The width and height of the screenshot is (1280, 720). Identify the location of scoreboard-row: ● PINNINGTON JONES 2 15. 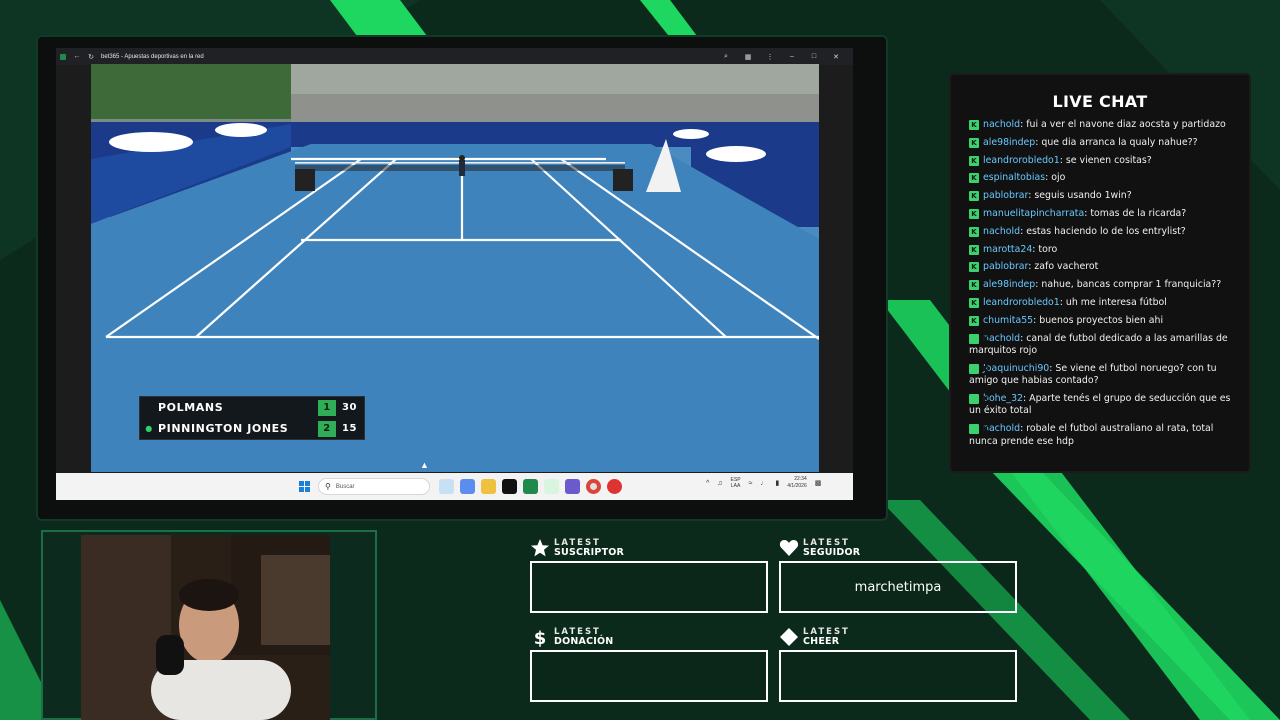
(252, 428).